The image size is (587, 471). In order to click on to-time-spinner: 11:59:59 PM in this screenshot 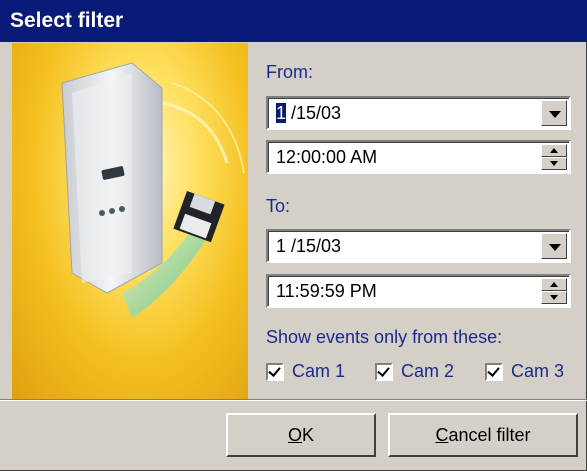, I will do `click(418, 291)`.